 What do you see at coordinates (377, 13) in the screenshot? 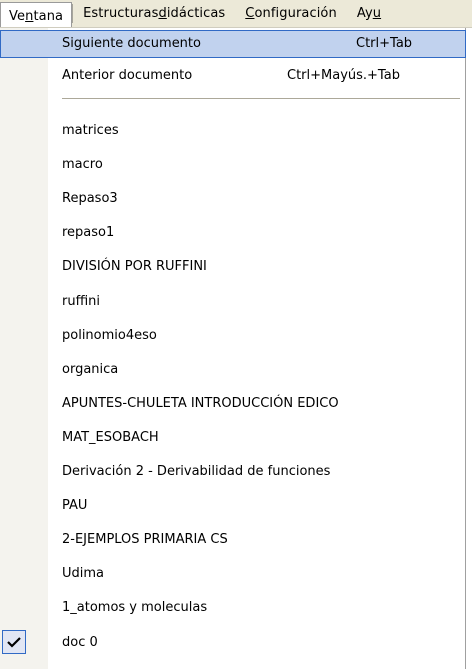
I see `menu-ayuda-mnemonic: u` at bounding box center [377, 13].